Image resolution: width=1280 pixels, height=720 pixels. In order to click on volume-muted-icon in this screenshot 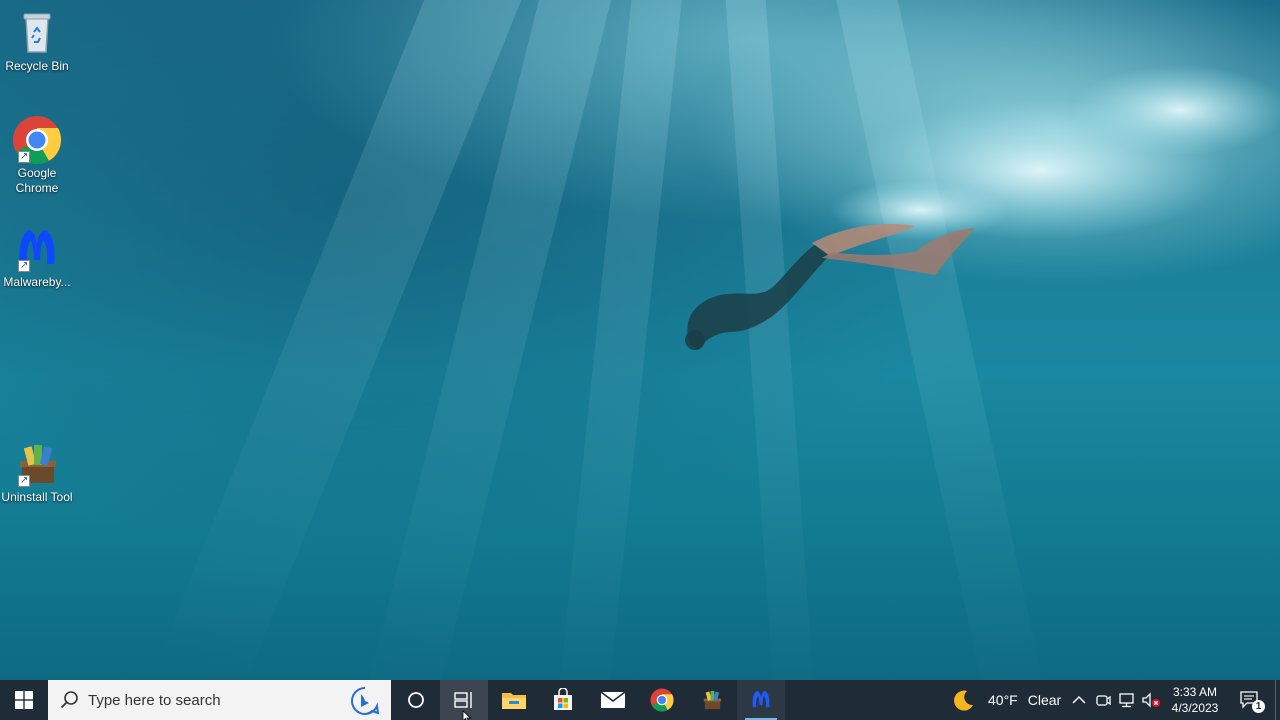, I will do `click(1151, 700)`.